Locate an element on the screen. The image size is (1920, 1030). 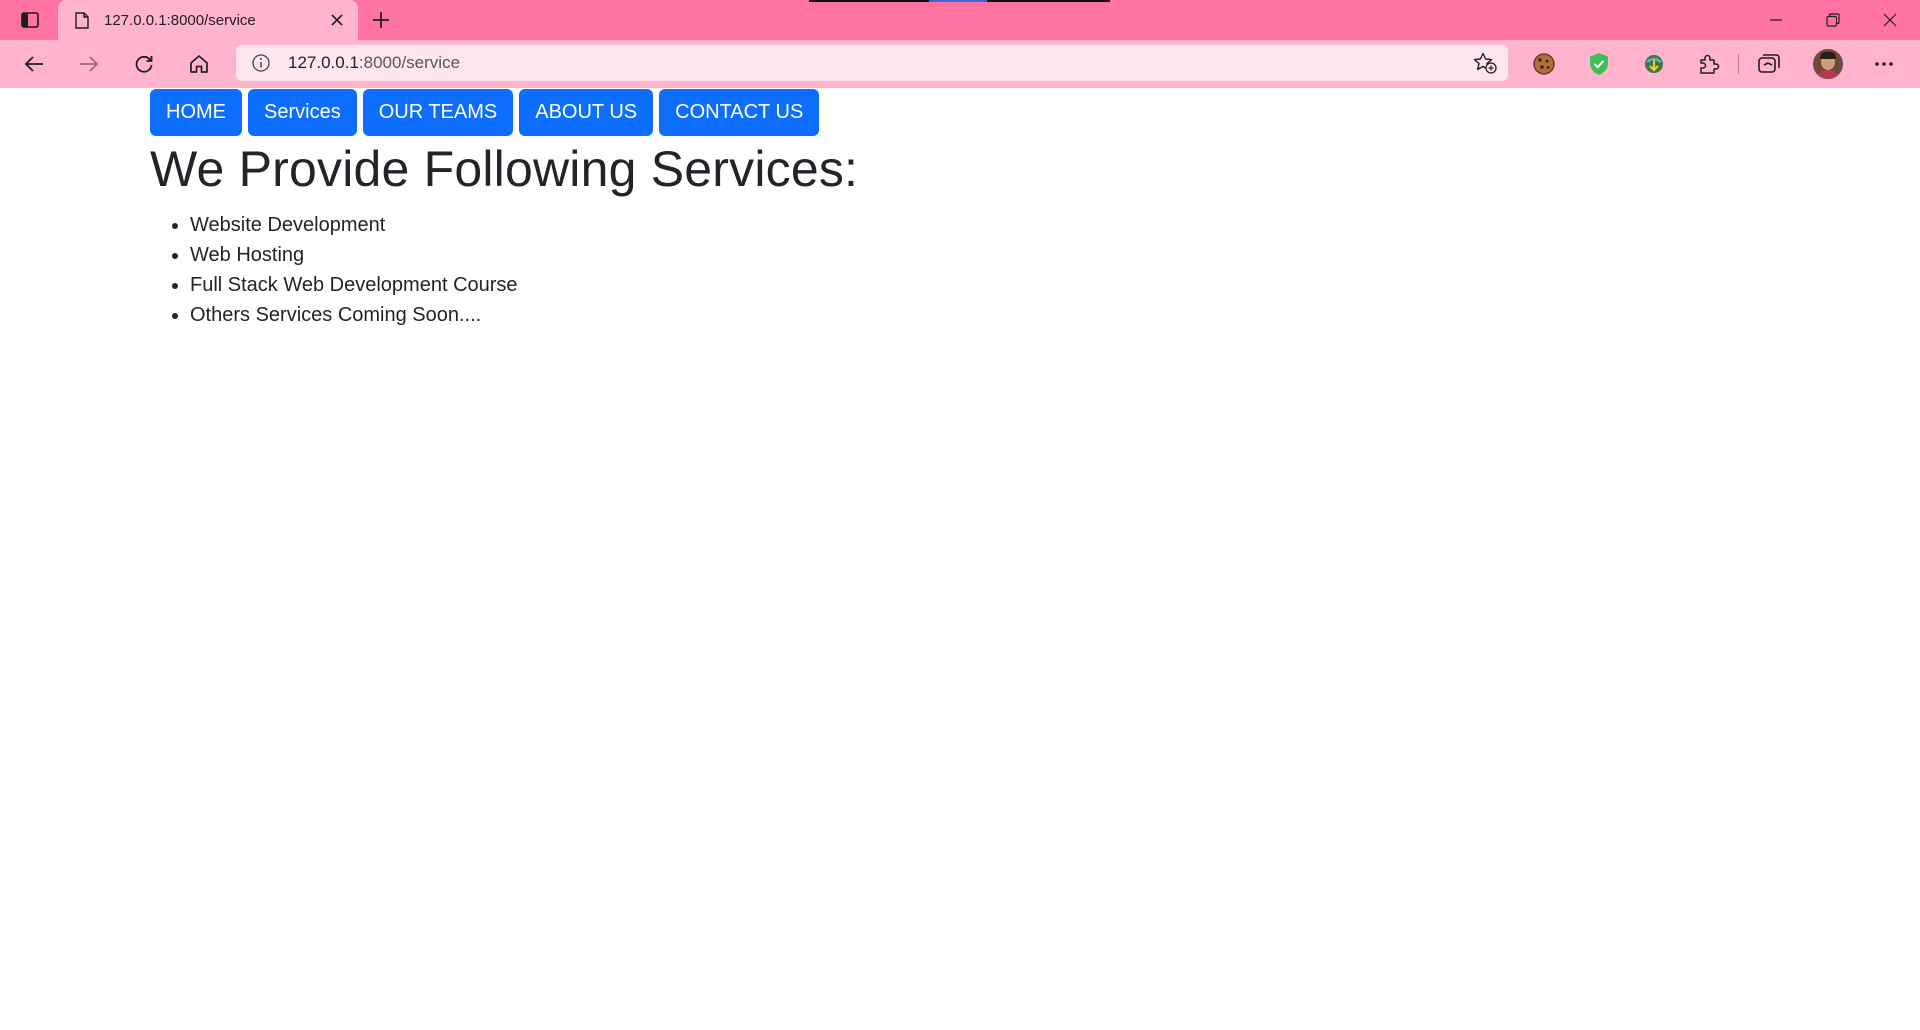
toolbar-divider is located at coordinates (1738, 64).